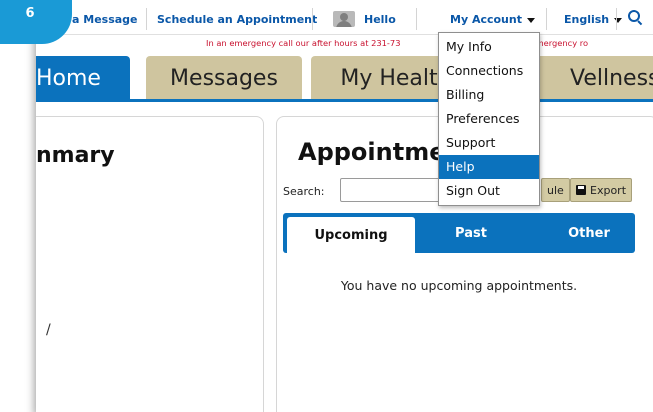 This screenshot has width=653, height=412. I want to click on menu-item-my-info: My Info, so click(489, 47).